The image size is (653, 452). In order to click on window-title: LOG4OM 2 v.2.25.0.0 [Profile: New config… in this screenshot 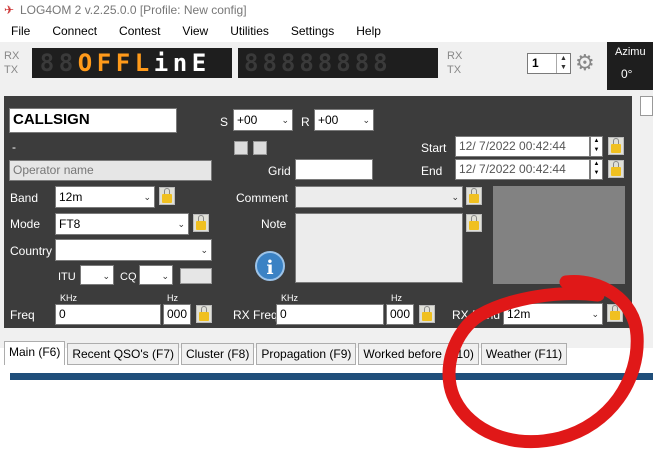, I will do `click(133, 10)`.